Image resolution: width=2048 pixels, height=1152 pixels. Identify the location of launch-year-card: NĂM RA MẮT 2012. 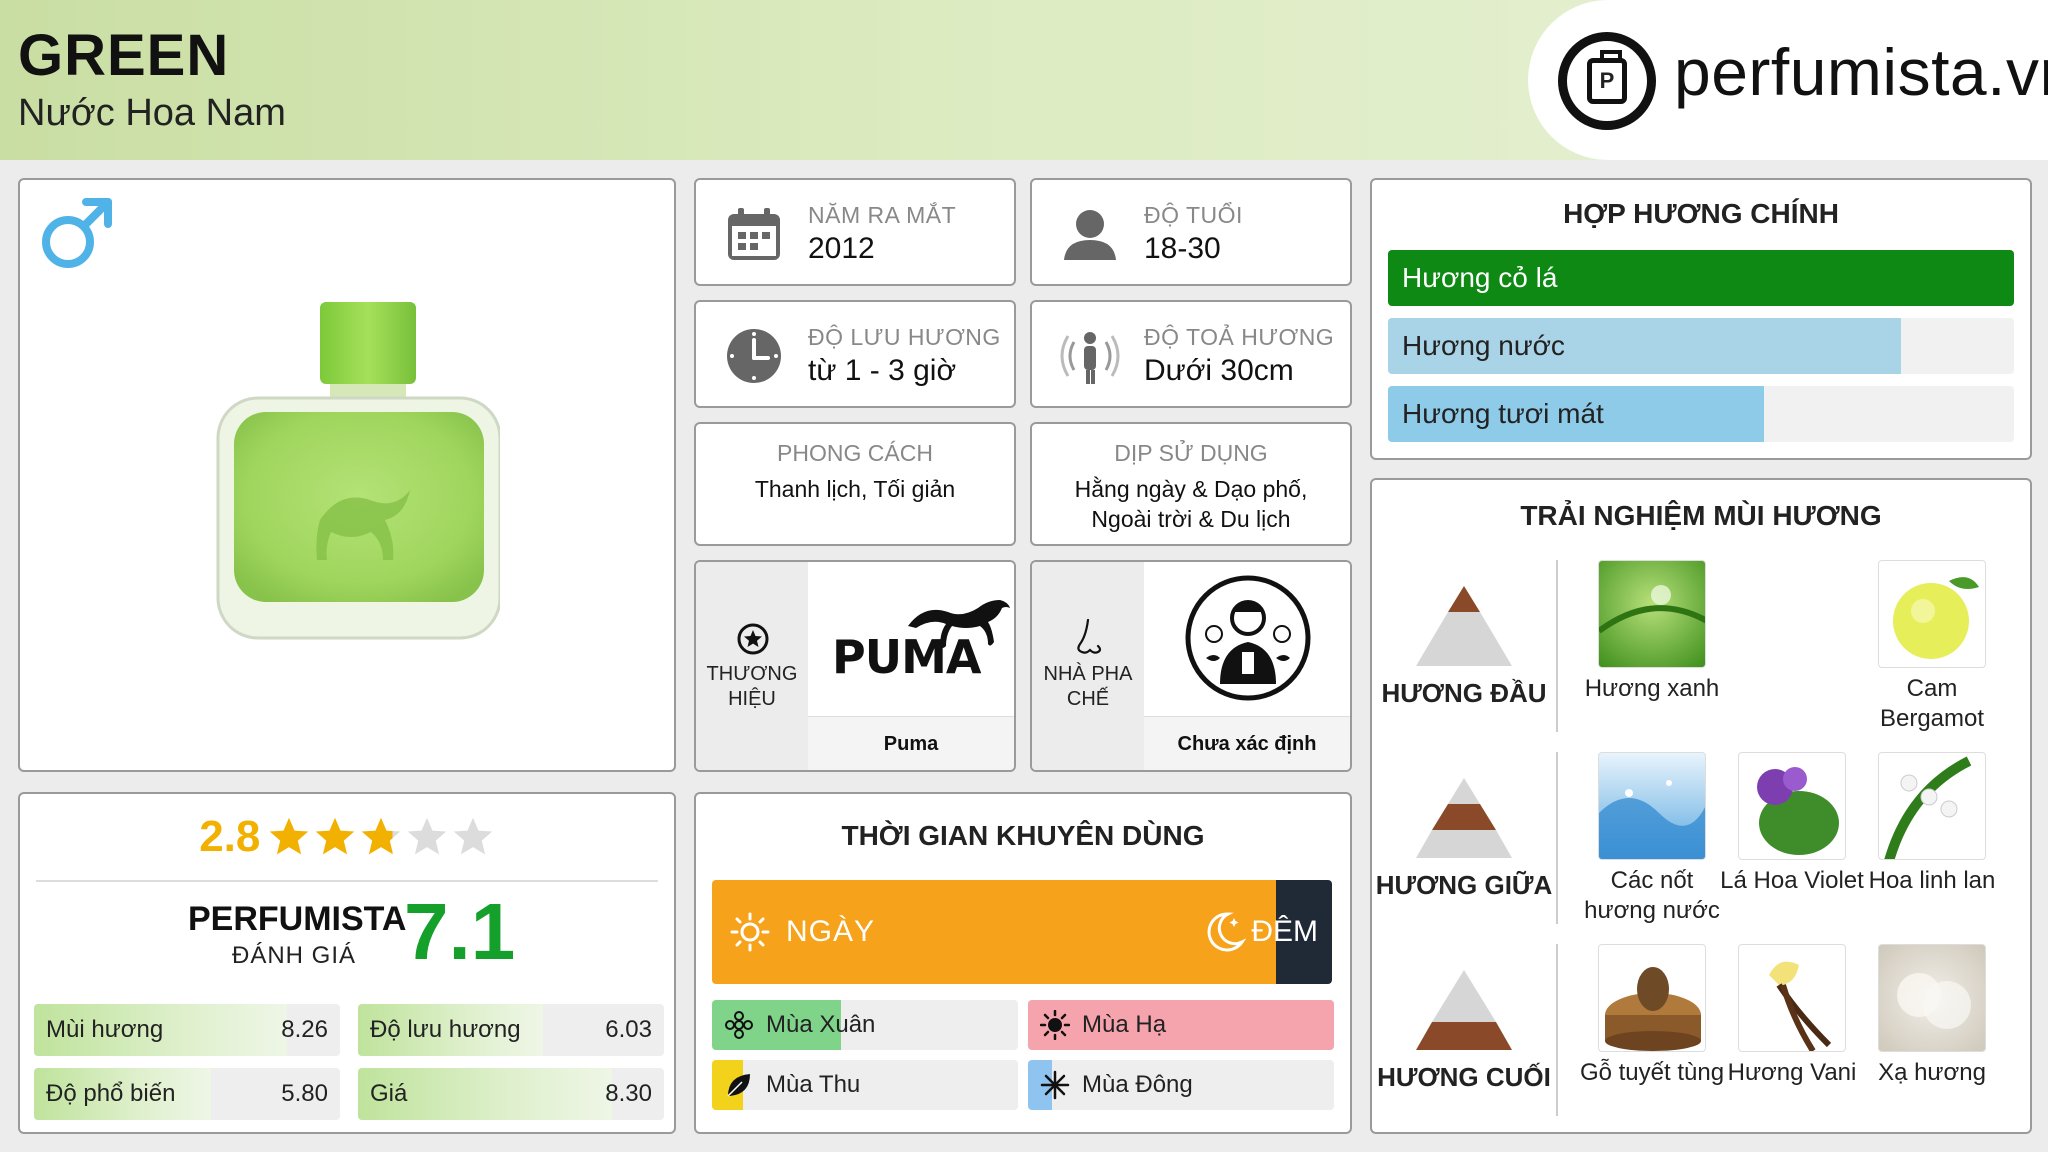
(855, 232).